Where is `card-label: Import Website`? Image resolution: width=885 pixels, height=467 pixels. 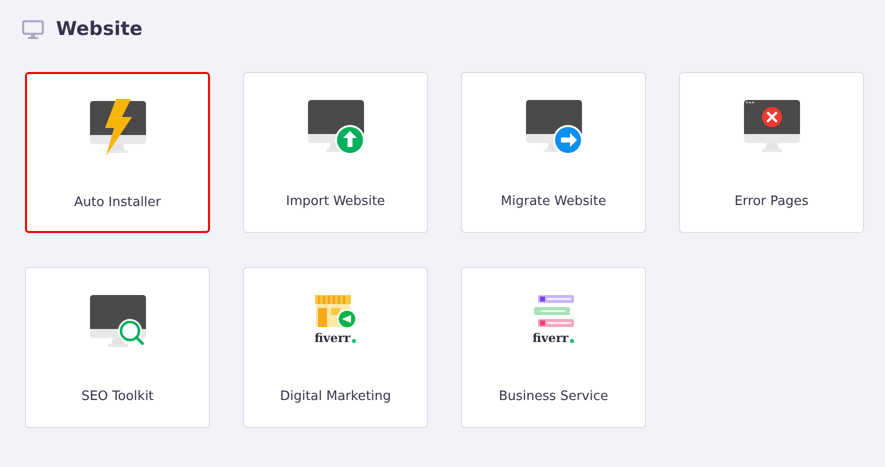
card-label: Import Website is located at coordinates (336, 201).